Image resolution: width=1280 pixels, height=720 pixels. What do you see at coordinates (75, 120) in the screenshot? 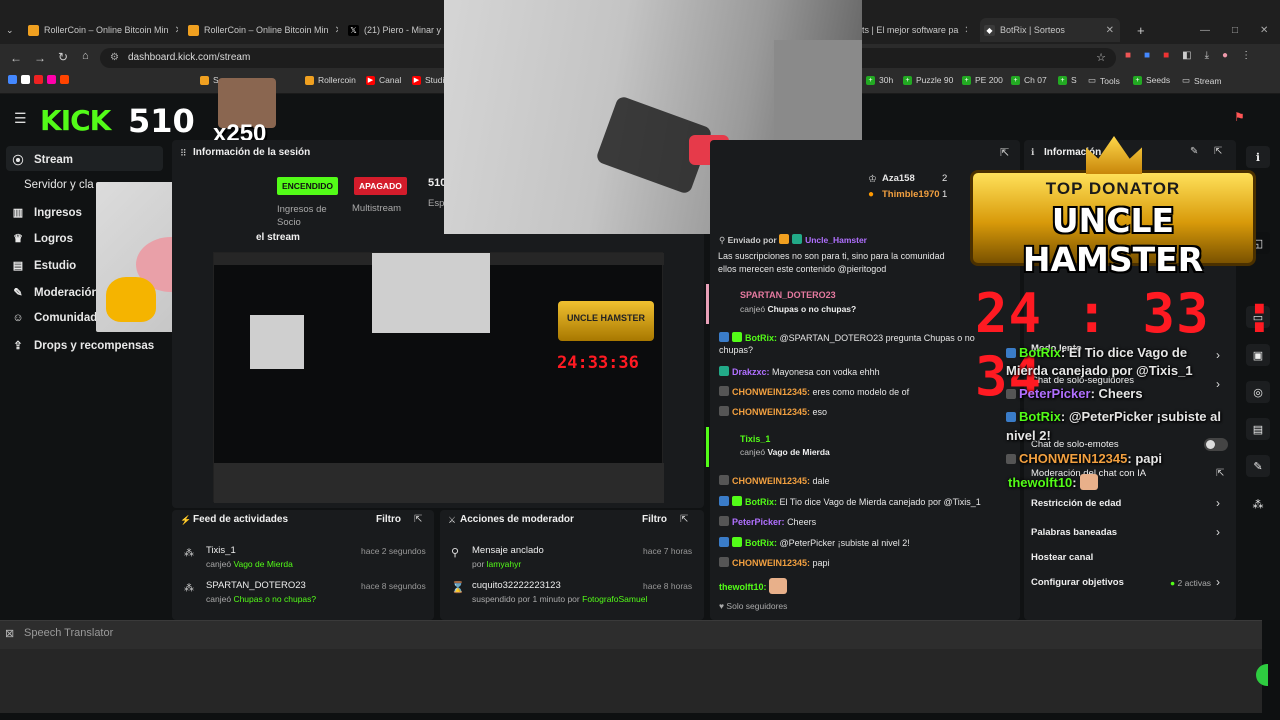
I see `kick-logo: KICK` at bounding box center [75, 120].